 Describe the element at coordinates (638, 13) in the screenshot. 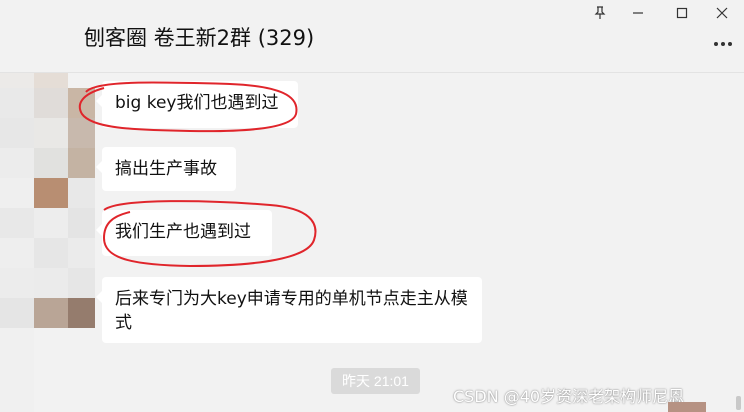

I see `minimize-icon` at that location.